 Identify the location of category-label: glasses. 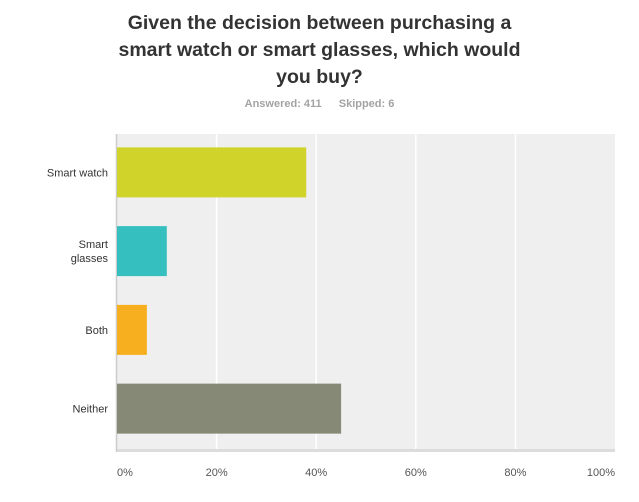
(90, 259).